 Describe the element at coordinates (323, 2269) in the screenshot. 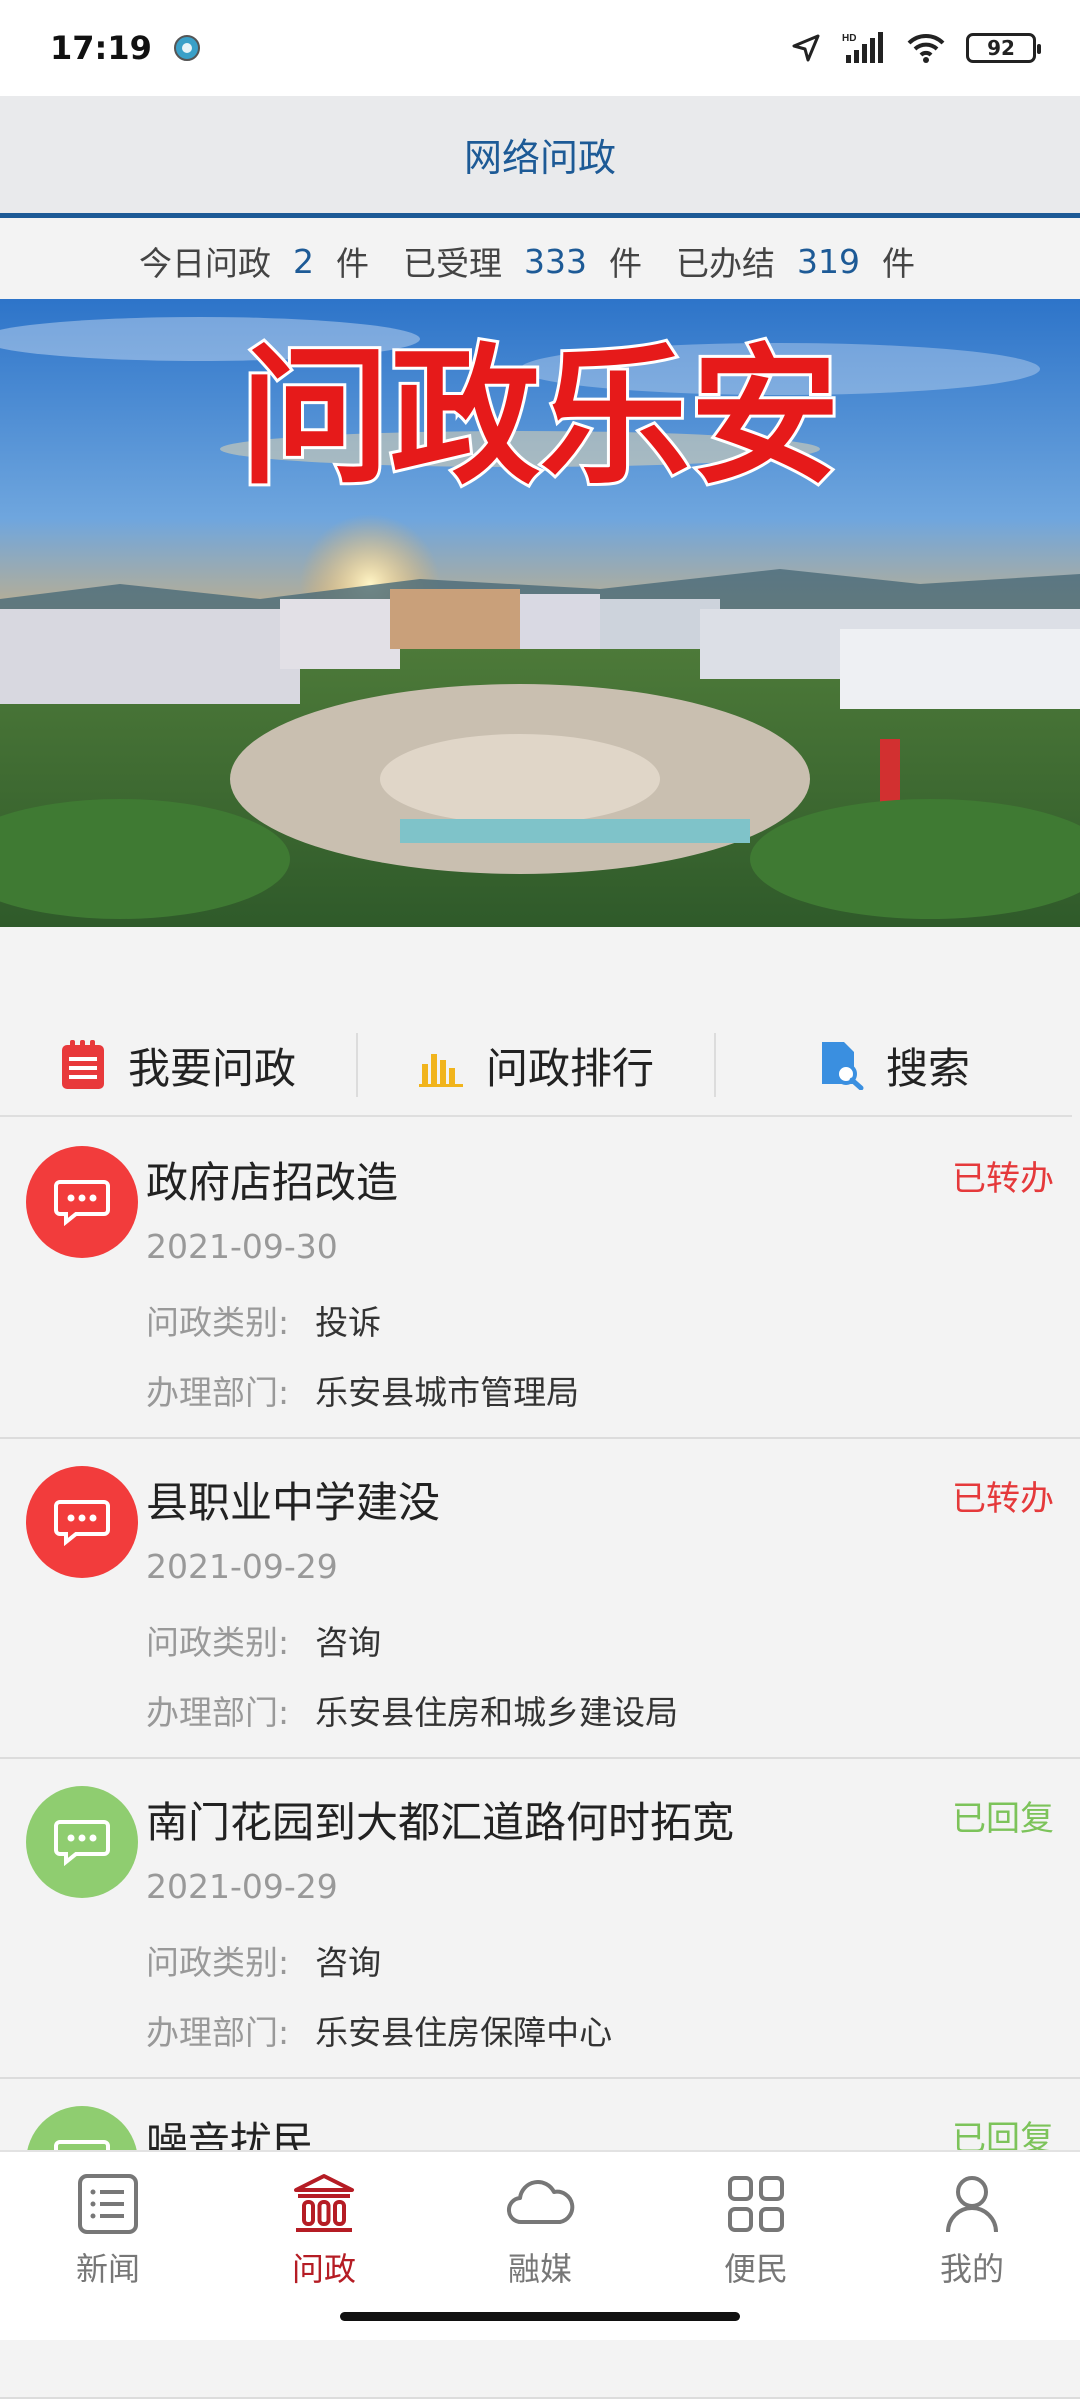

I see `tab-petition-label: 问政` at that location.